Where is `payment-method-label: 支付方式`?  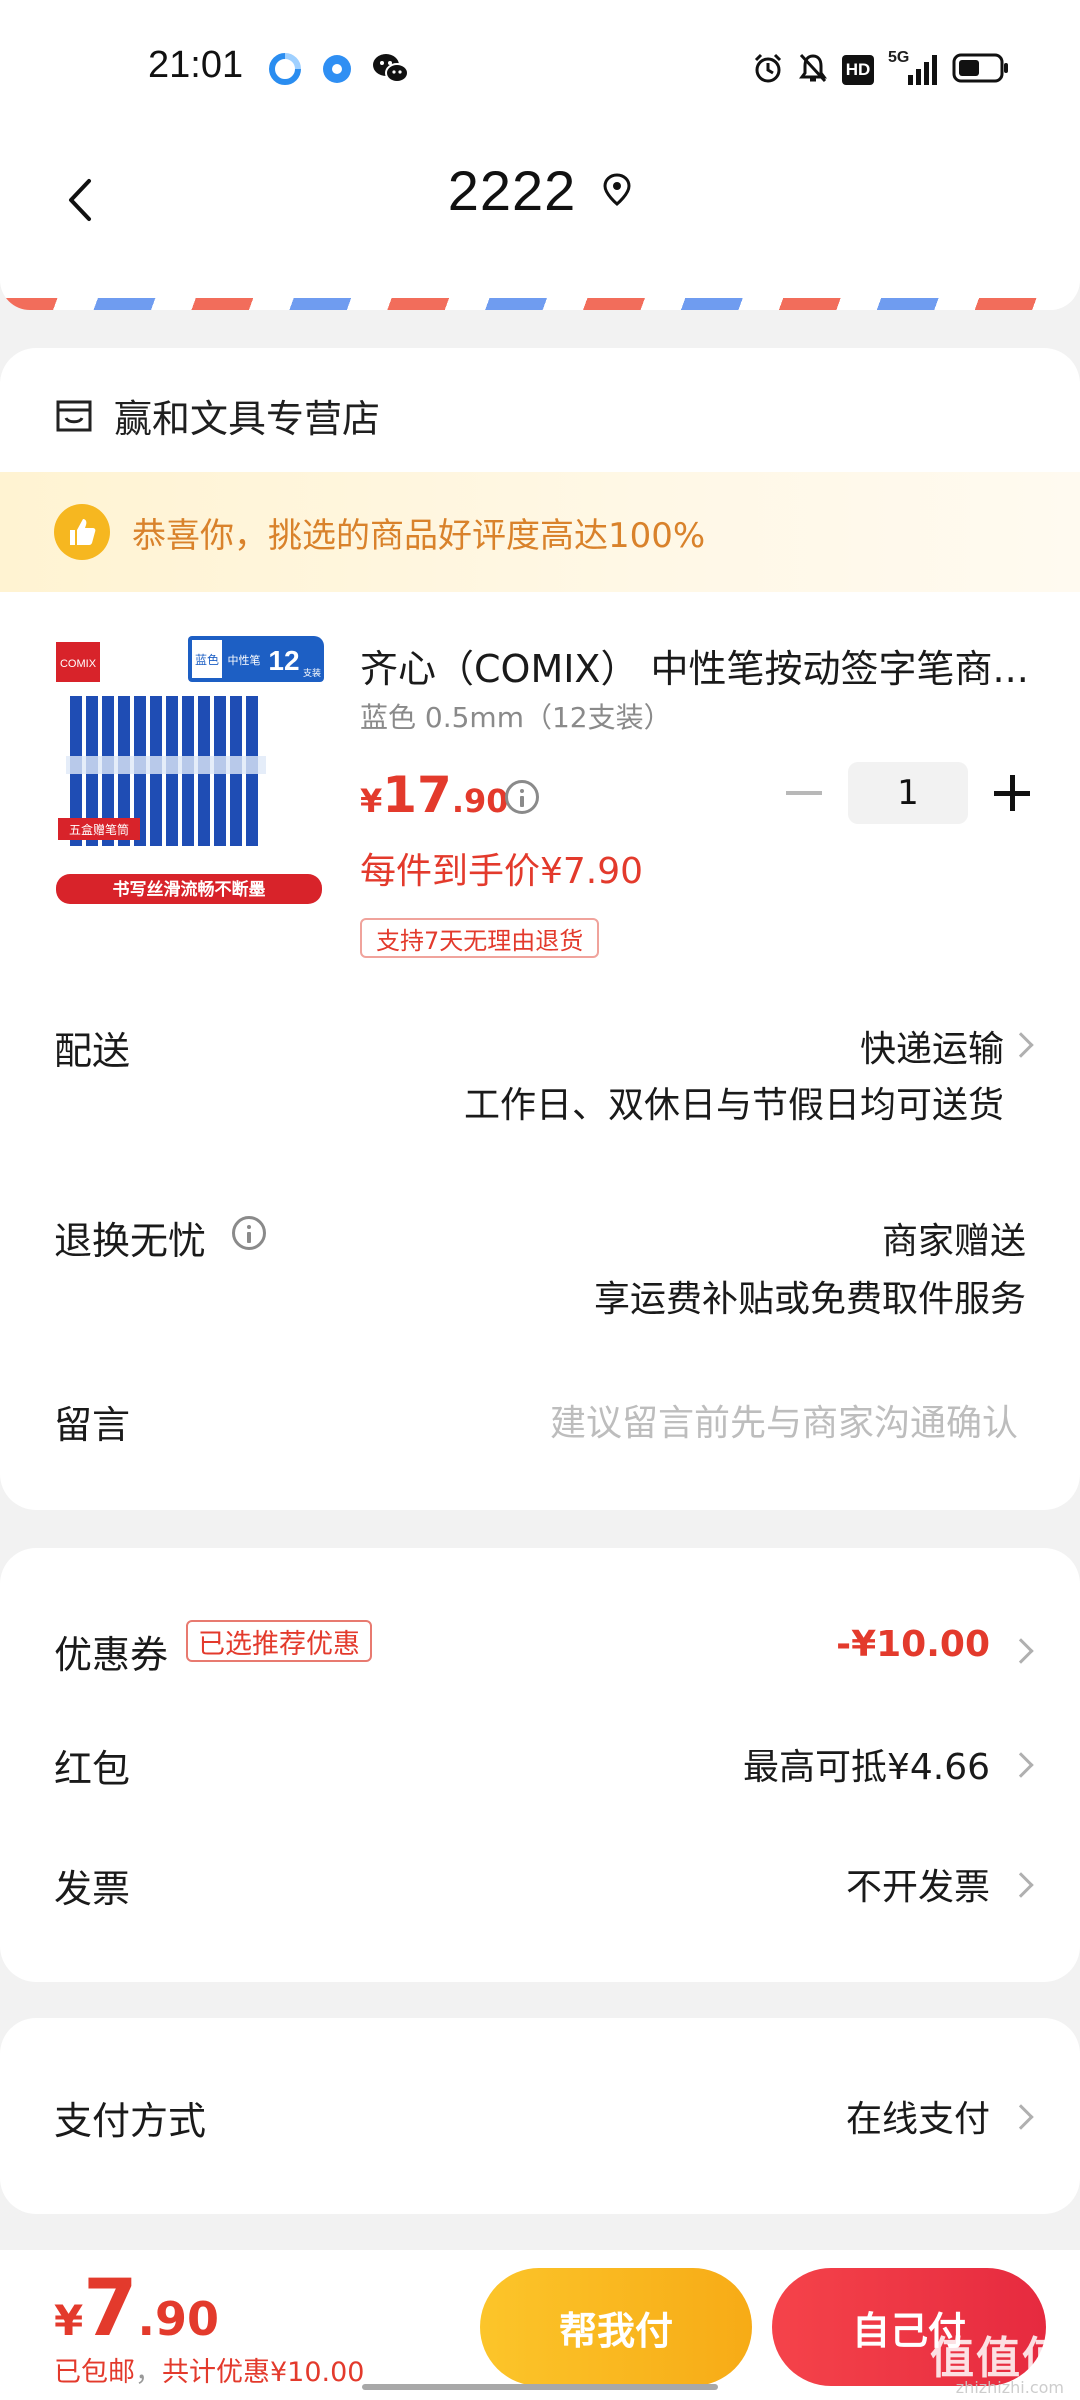 payment-method-label: 支付方式 is located at coordinates (130, 2121).